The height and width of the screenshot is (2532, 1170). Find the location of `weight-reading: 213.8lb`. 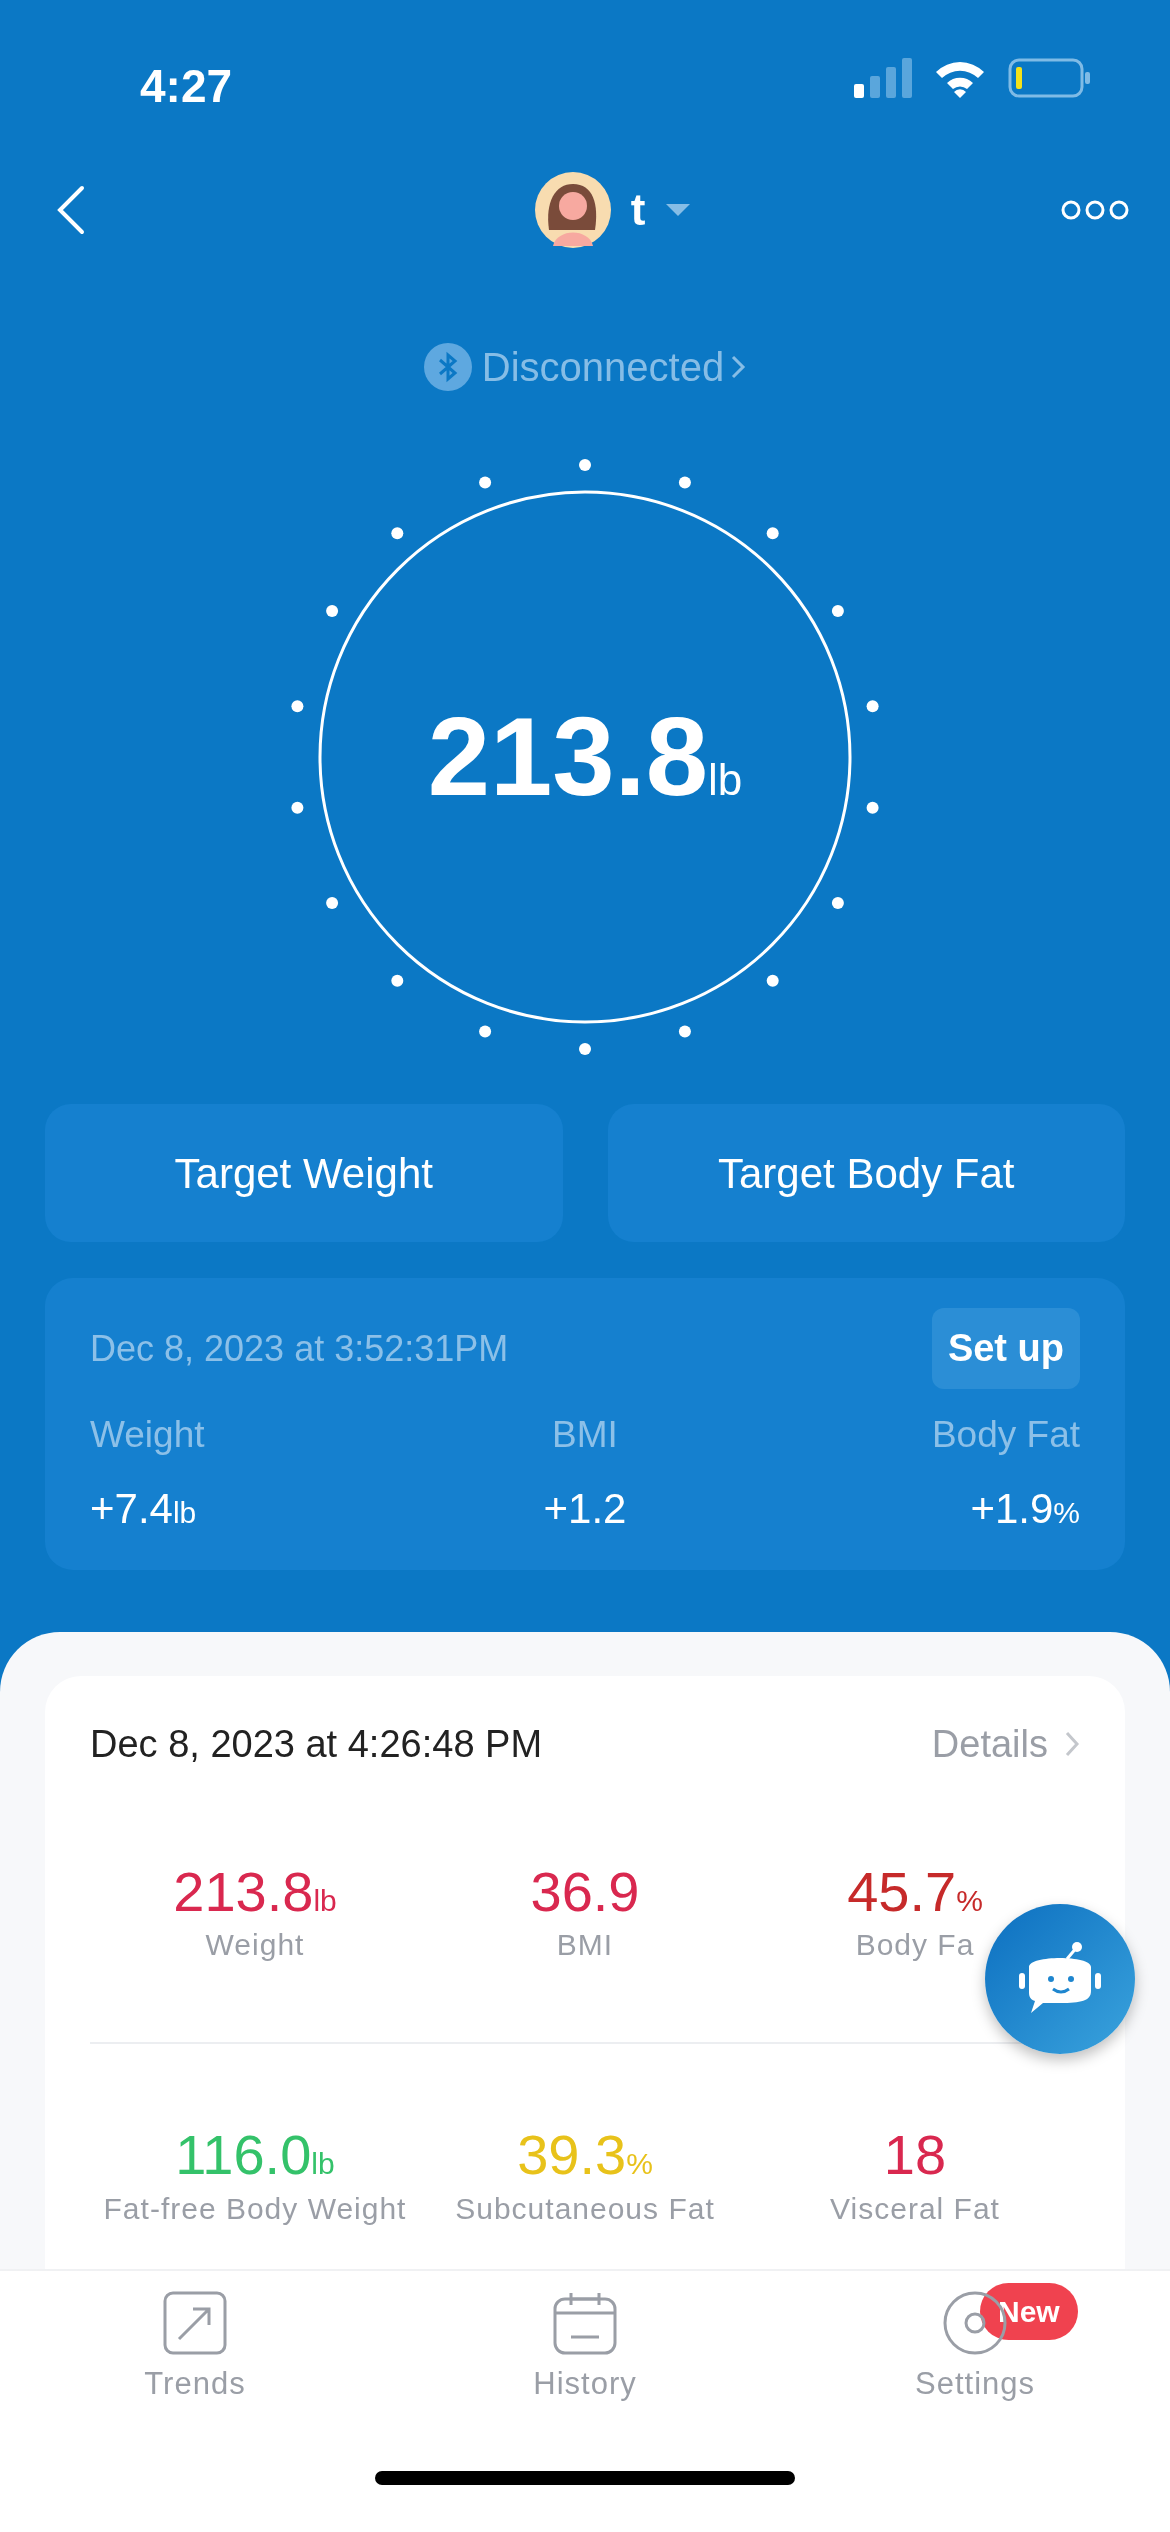

weight-reading: 213.8lb is located at coordinates (585, 757).